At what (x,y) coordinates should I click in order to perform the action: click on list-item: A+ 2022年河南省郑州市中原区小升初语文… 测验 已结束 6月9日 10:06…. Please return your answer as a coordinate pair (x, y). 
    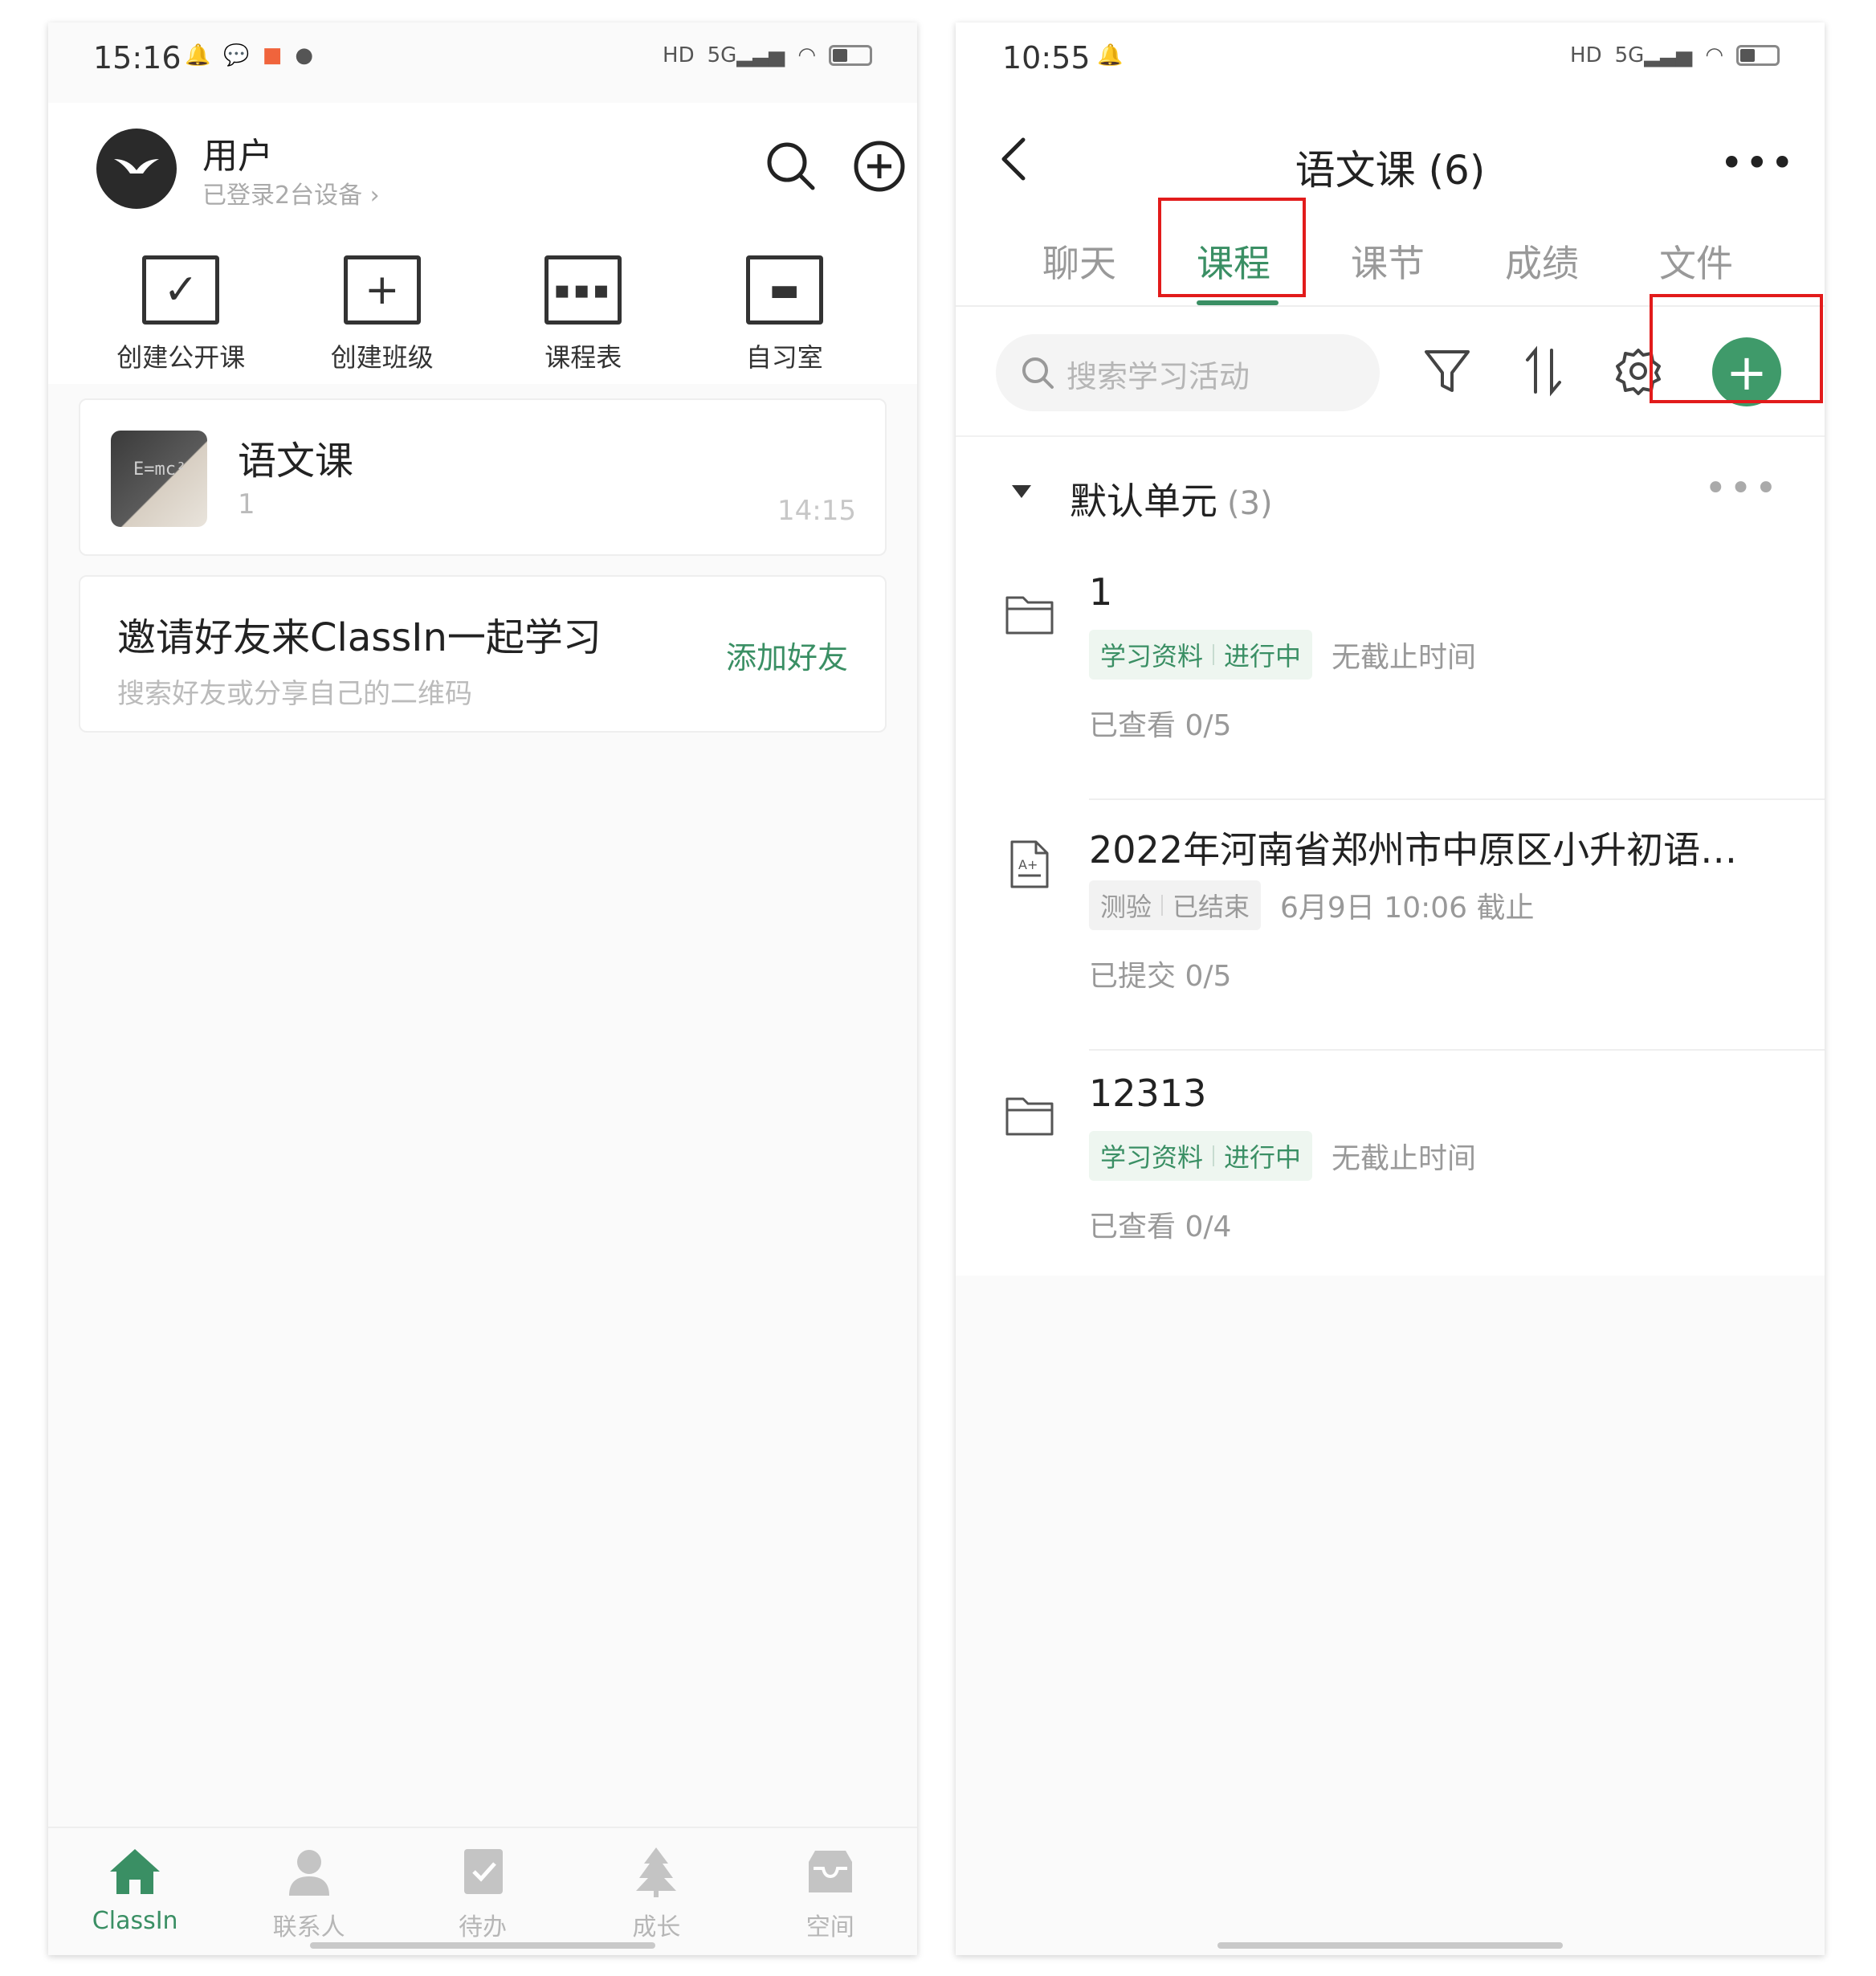
    Looking at the image, I should click on (1391, 925).